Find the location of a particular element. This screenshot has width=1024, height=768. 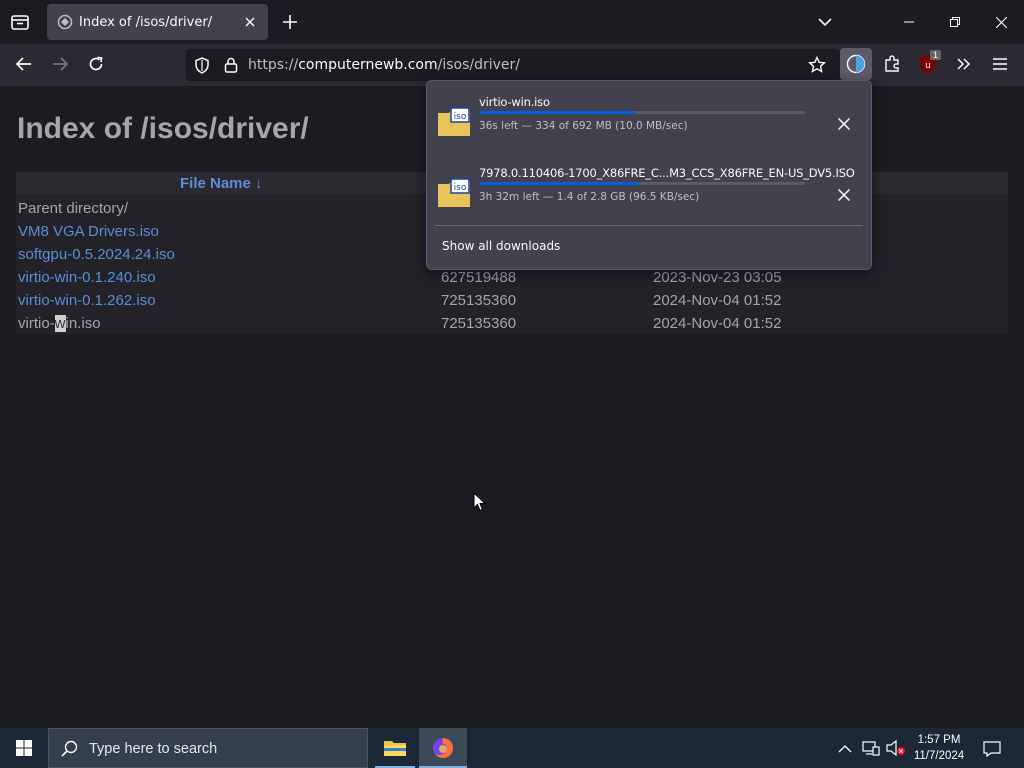

page-title: Index of /isos/driver/ is located at coordinates (163, 128).